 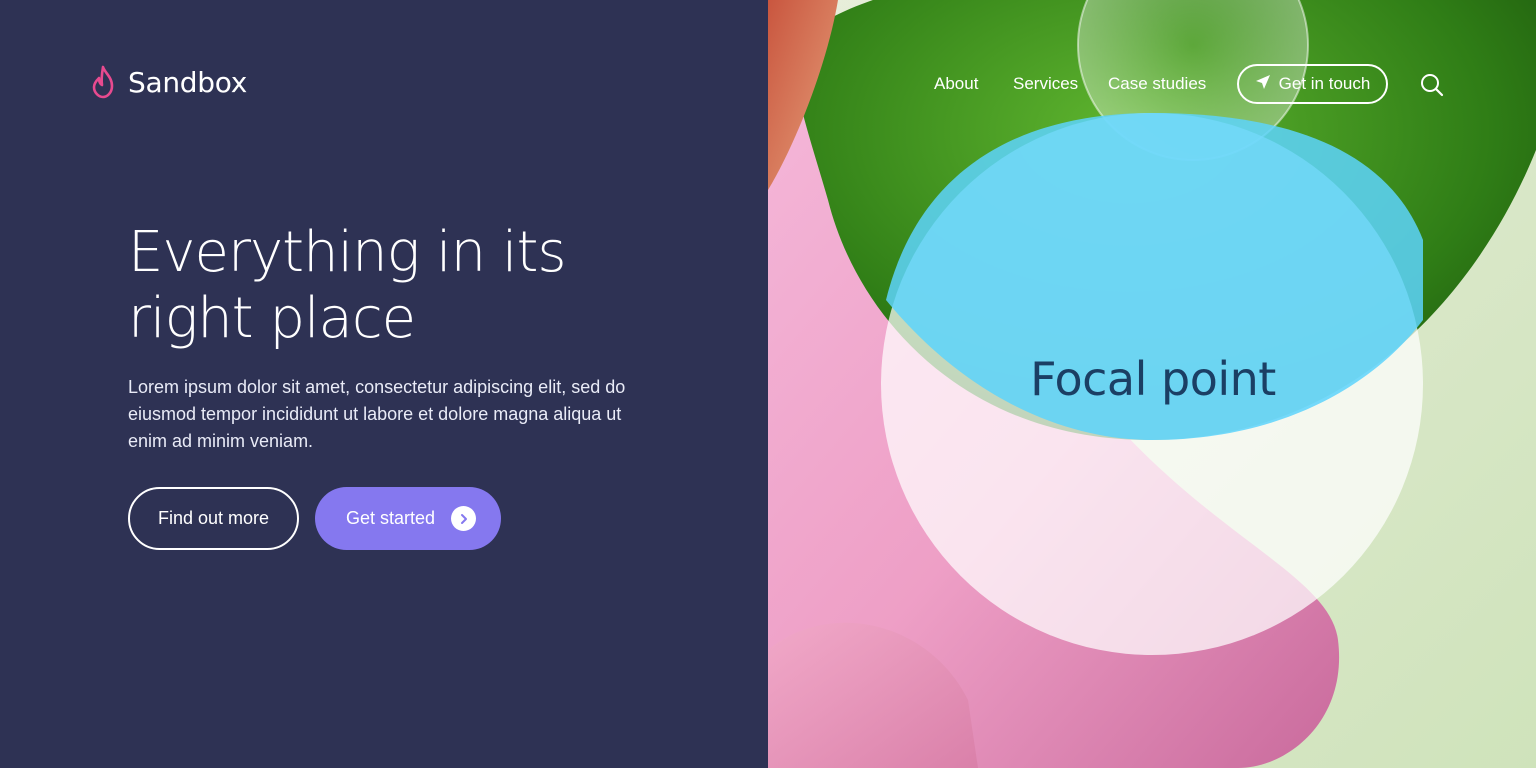 I want to click on main-navigation: About Services Case studies Get in touch, so click(x=768, y=84).